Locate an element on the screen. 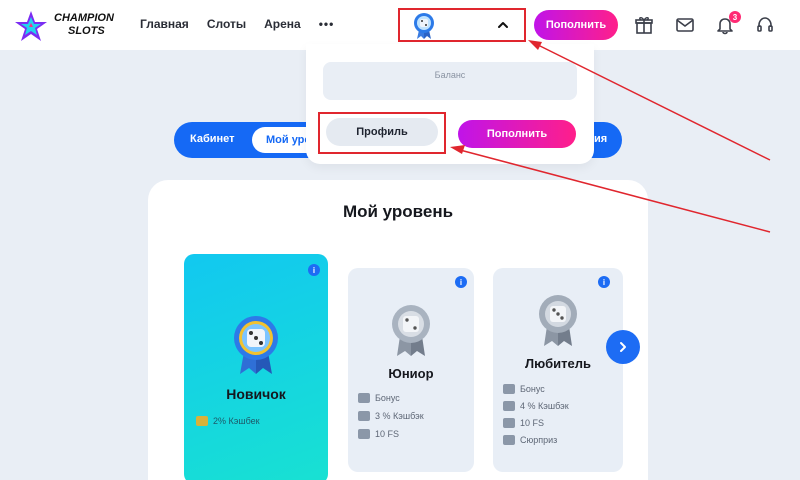  tab-partial-label: ия is located at coordinates (600, 139).